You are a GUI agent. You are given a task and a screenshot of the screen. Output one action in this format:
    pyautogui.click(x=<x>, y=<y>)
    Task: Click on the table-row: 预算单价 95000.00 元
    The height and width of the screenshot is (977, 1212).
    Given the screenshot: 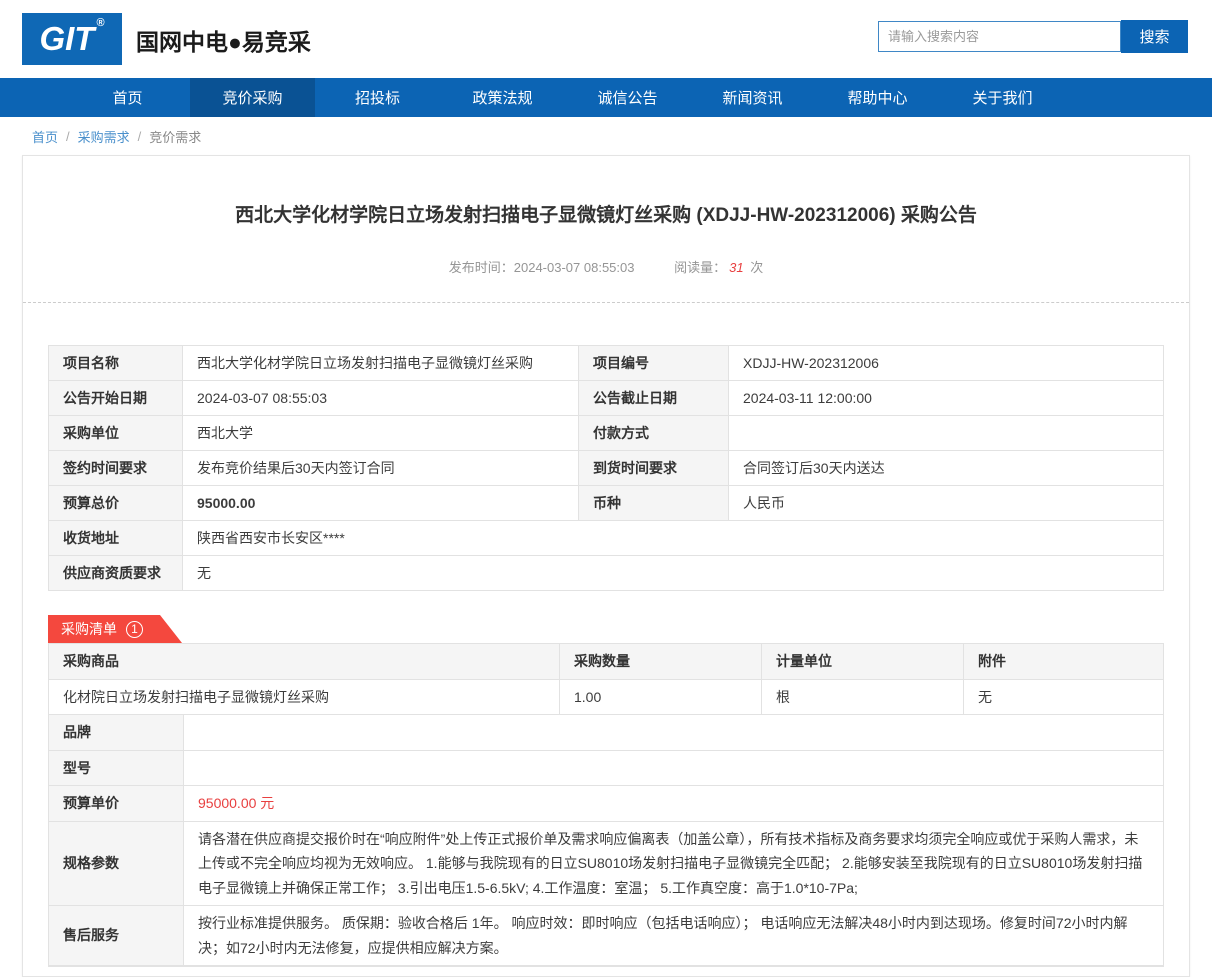 What is the action you would take?
    pyautogui.click(x=606, y=804)
    